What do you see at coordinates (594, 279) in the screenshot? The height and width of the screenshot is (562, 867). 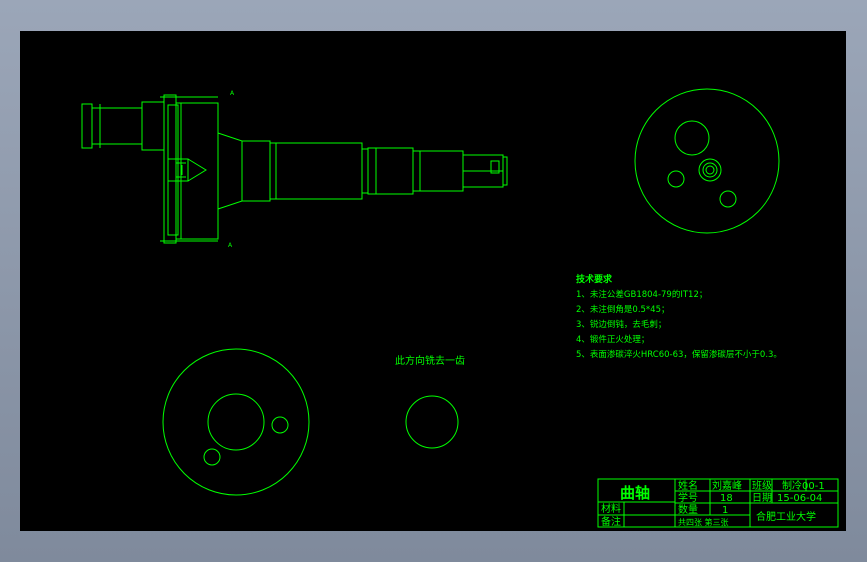 I see `tech-title: 技术要求` at bounding box center [594, 279].